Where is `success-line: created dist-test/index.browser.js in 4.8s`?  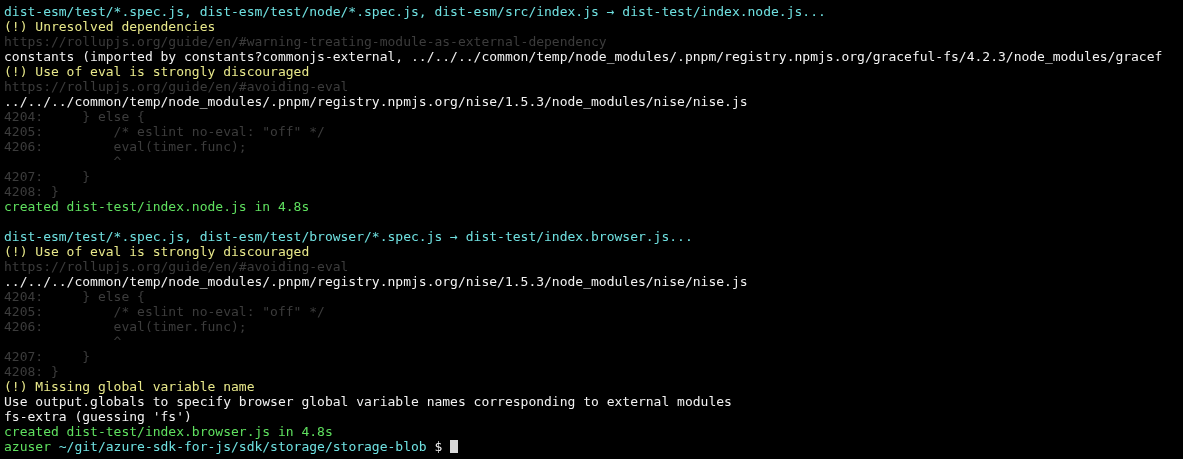
success-line: created dist-test/index.browser.js in 4.8s is located at coordinates (168, 431).